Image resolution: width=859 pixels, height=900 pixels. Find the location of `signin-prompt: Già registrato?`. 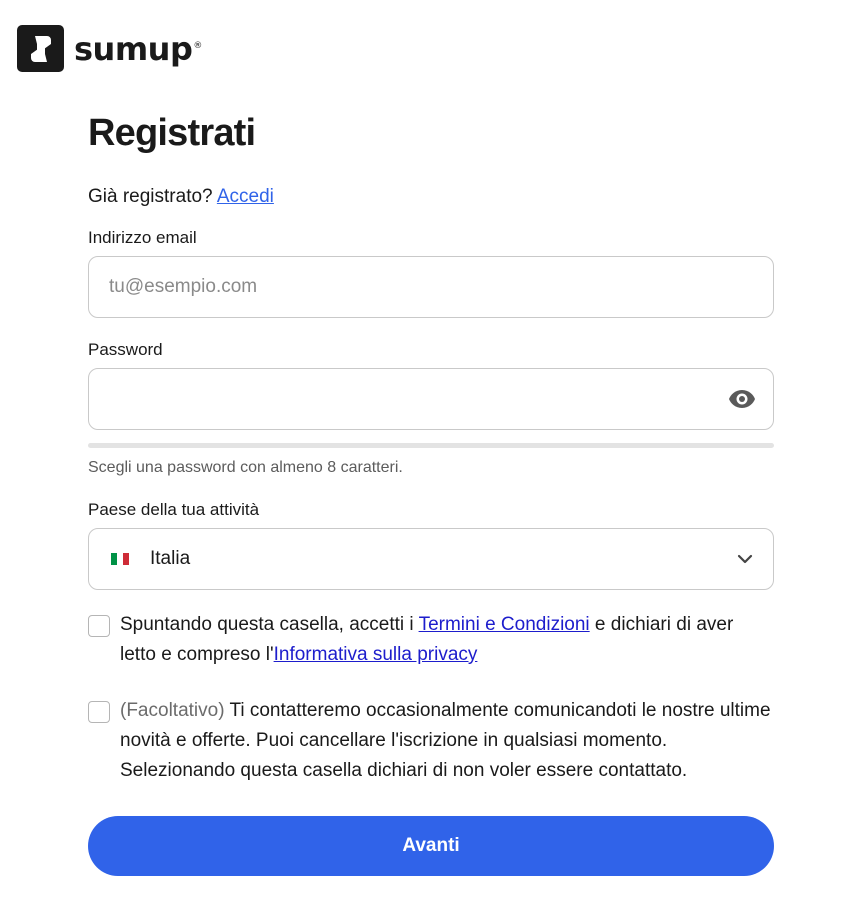

signin-prompt: Già registrato? is located at coordinates (150, 196).